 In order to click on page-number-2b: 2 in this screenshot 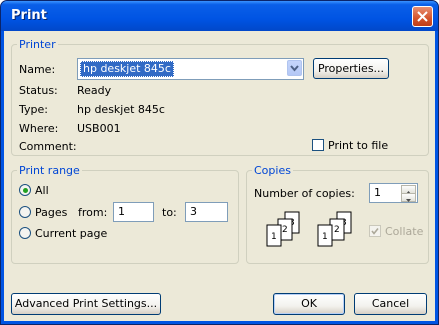, I will do `click(337, 230)`.